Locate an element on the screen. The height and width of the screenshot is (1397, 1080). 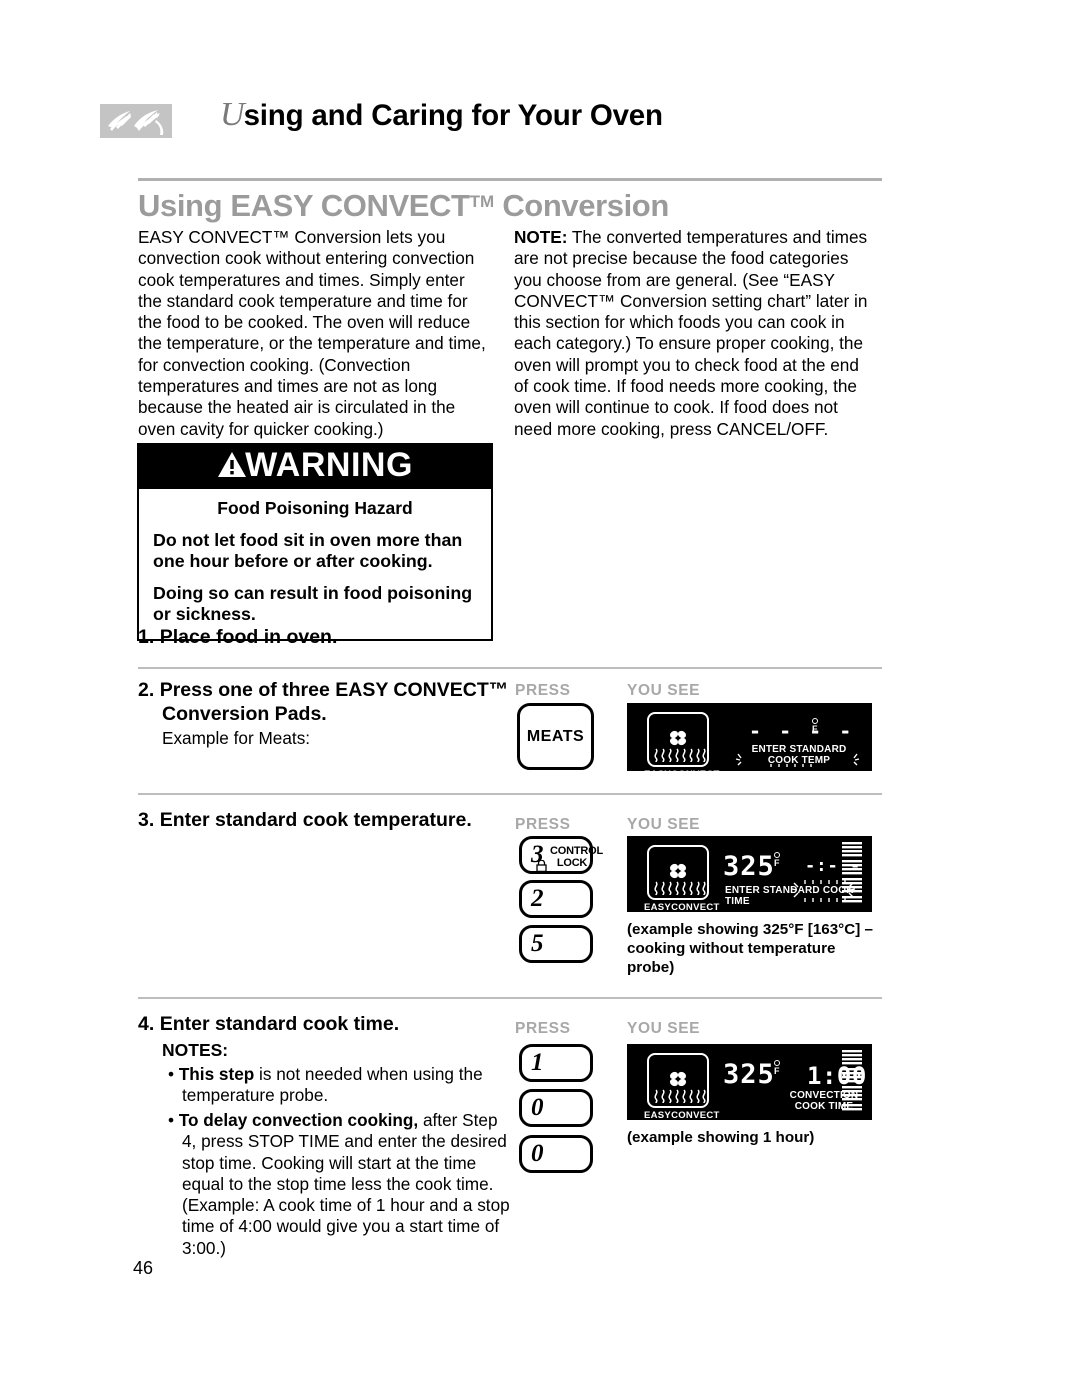
warning-hazard-title: Food Poisoning Hazard is located at coordinates (315, 508).